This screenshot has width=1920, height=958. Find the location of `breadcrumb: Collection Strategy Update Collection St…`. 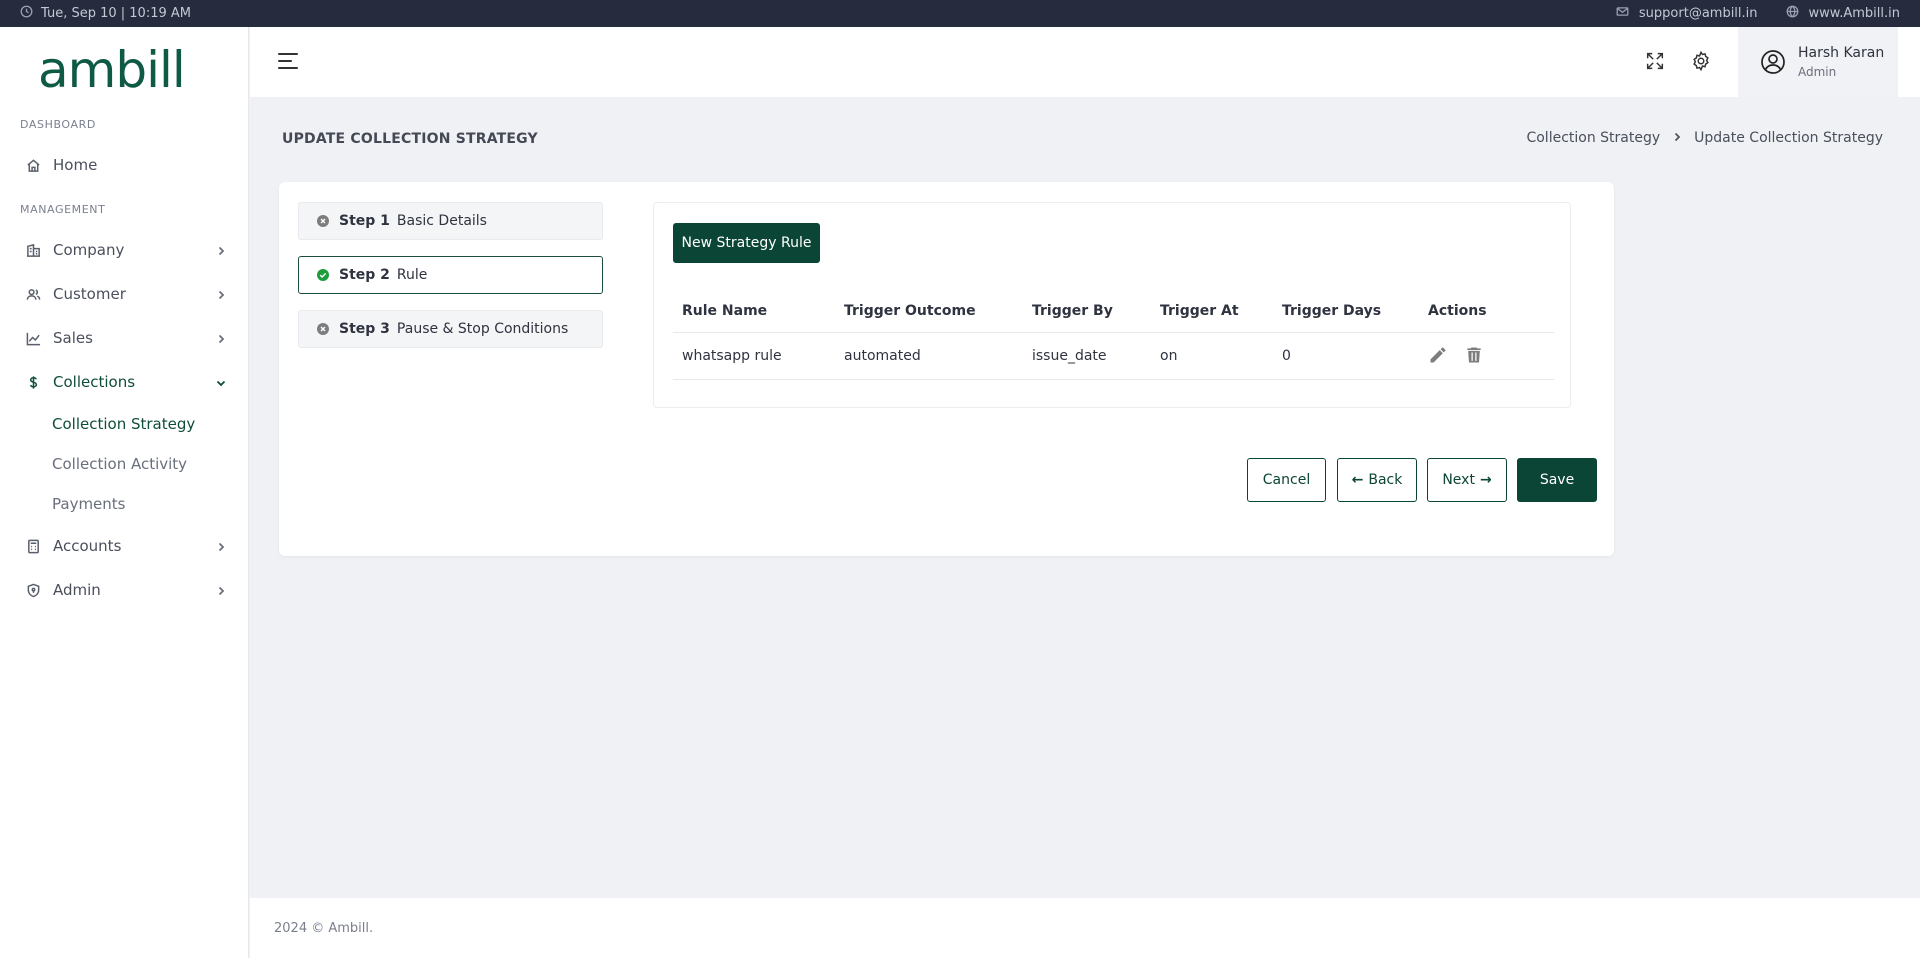

breadcrumb: Collection Strategy Update Collection St… is located at coordinates (1704, 138).